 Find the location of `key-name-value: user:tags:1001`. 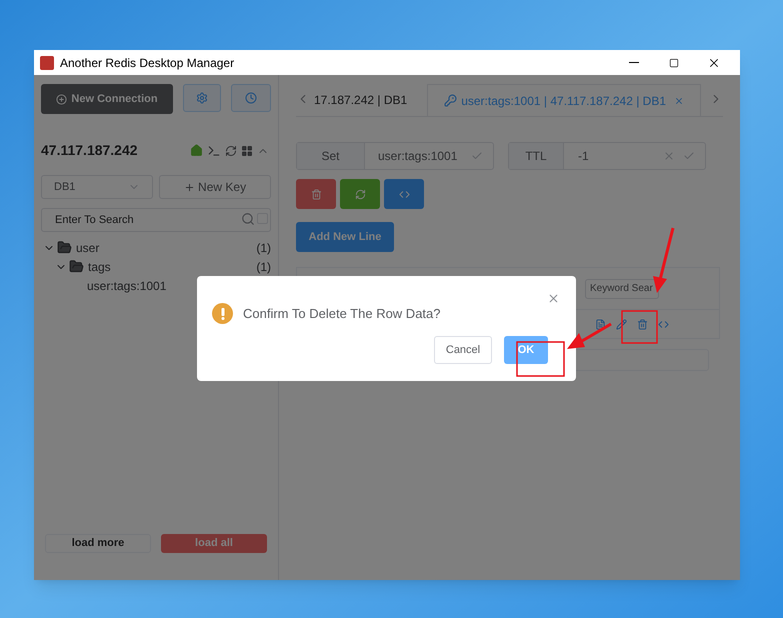

key-name-value: user:tags:1001 is located at coordinates (418, 156).